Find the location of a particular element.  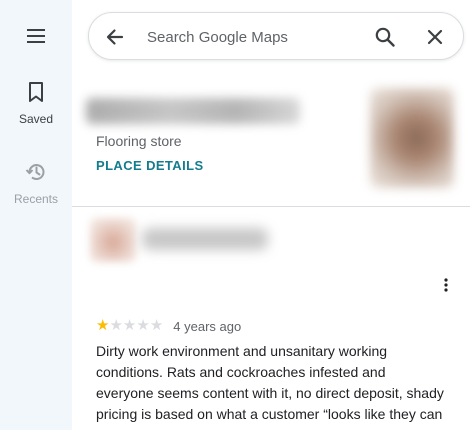

clear-search-button is located at coordinates (435, 37).